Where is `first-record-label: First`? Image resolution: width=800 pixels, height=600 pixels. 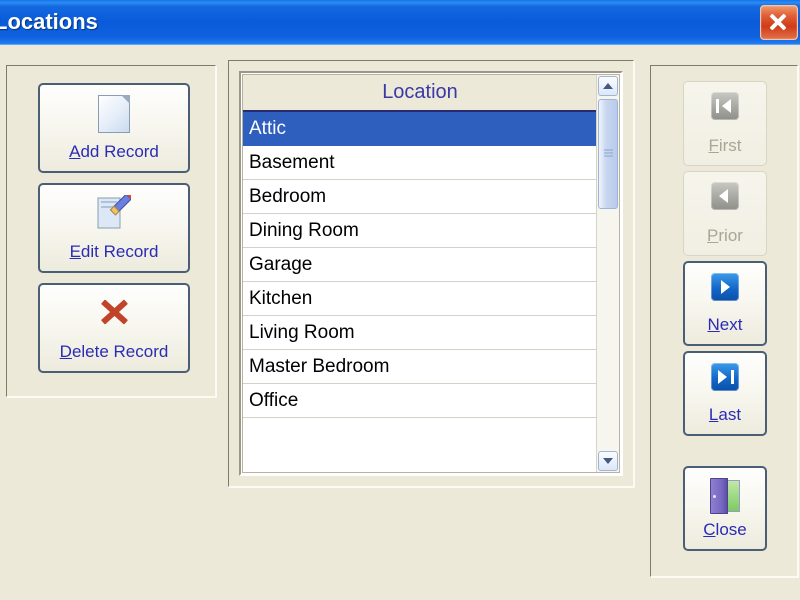 first-record-label: First is located at coordinates (725, 145).